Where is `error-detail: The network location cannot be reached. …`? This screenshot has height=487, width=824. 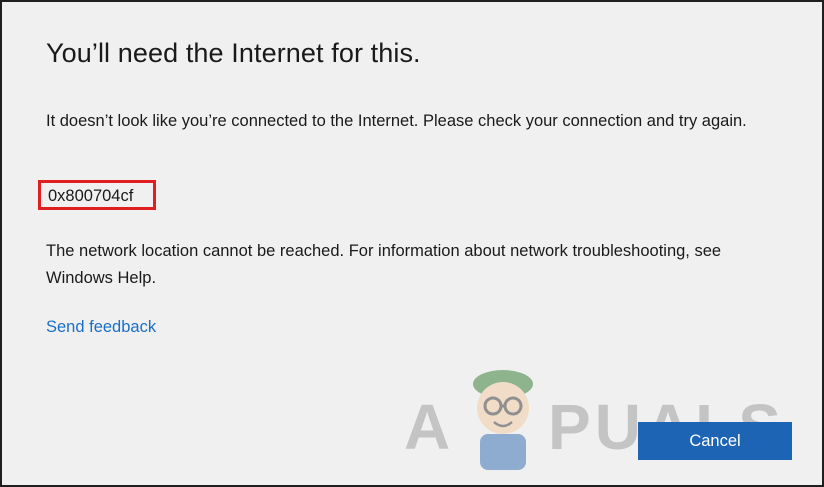 error-detail: The network location cannot be reached. … is located at coordinates (384, 264).